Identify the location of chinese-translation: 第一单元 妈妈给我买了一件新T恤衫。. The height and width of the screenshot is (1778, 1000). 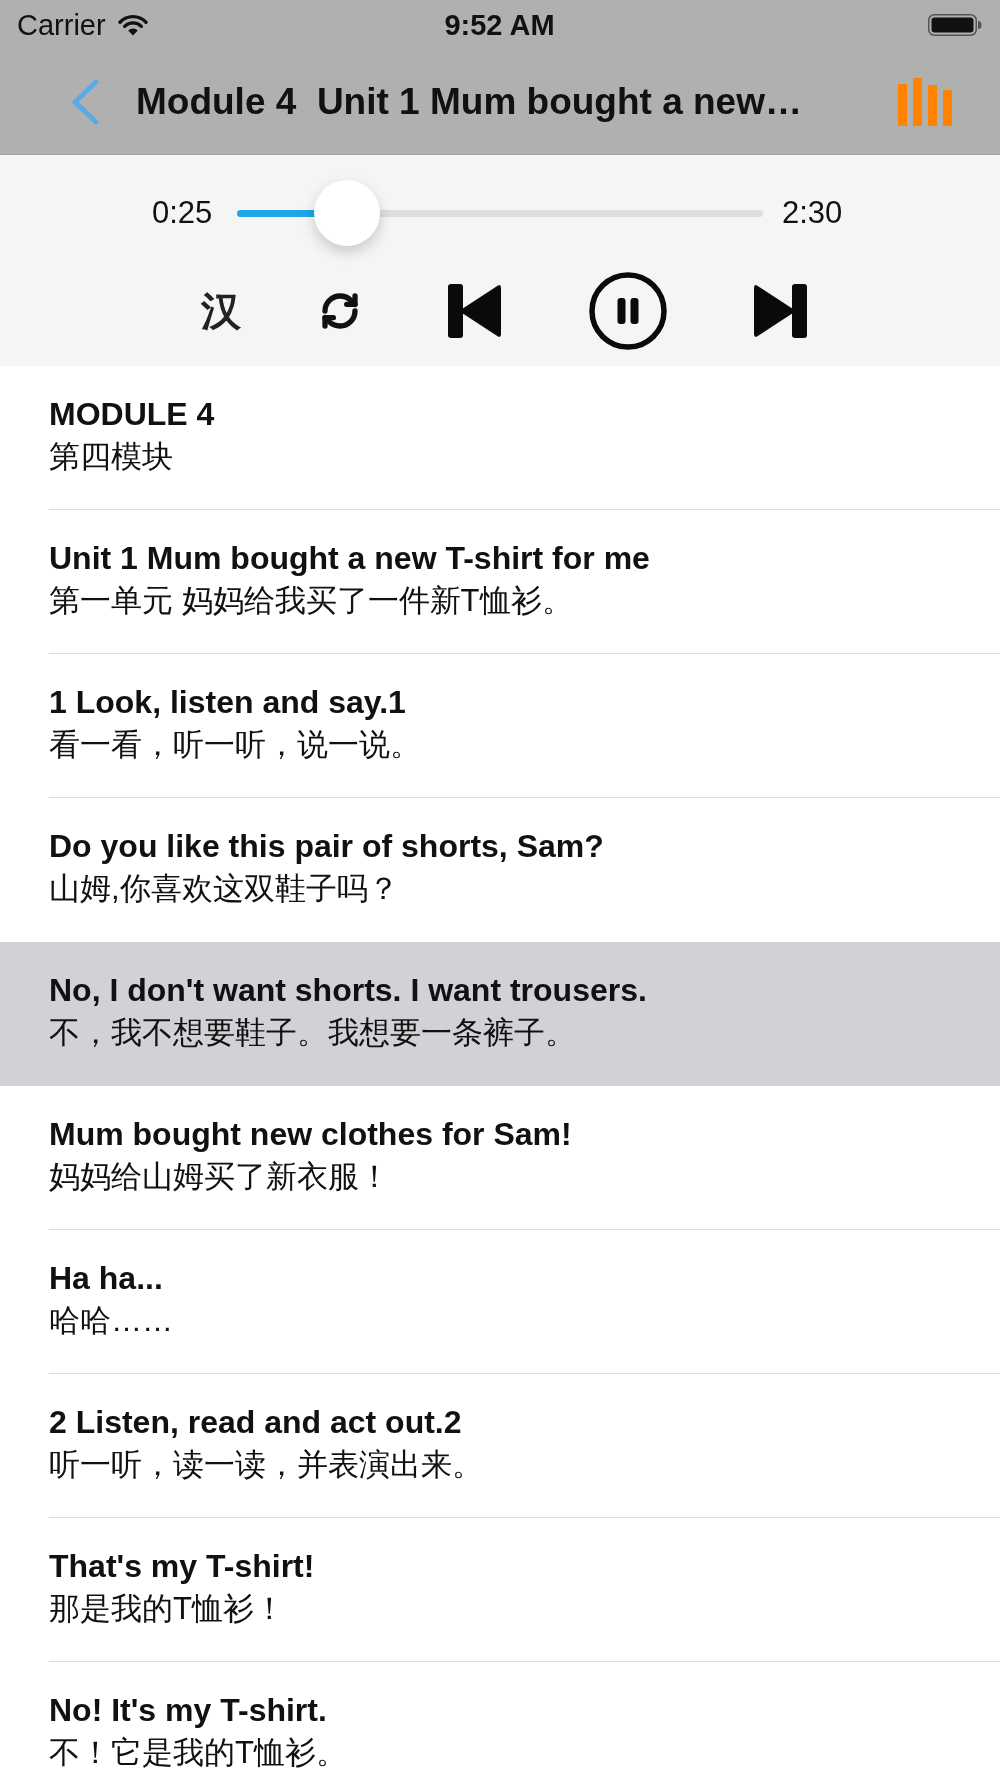
(311, 601).